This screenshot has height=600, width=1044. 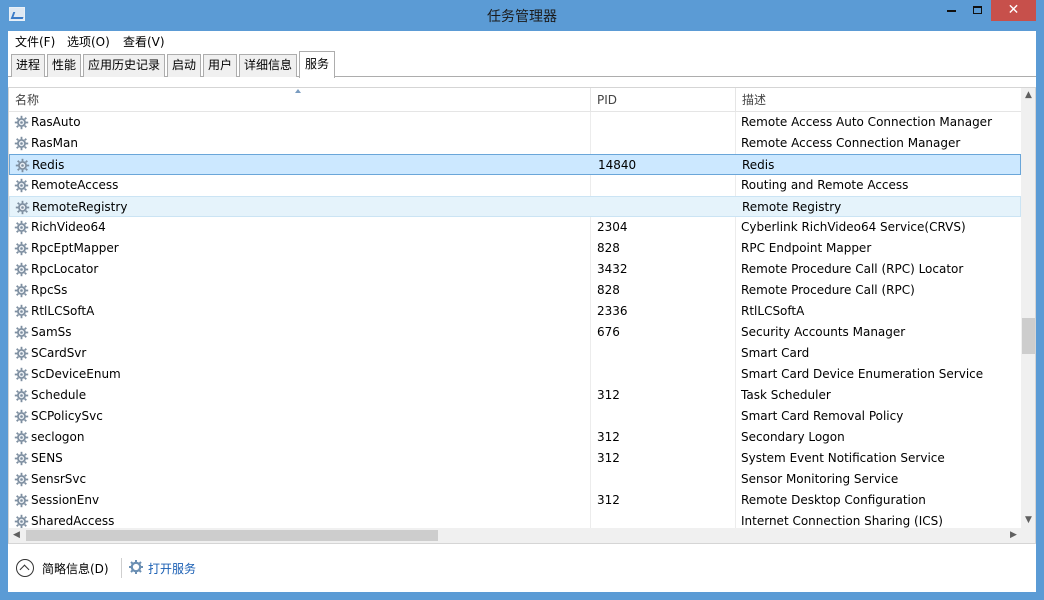 I want to click on close-icon: ✕, so click(x=1013, y=10).